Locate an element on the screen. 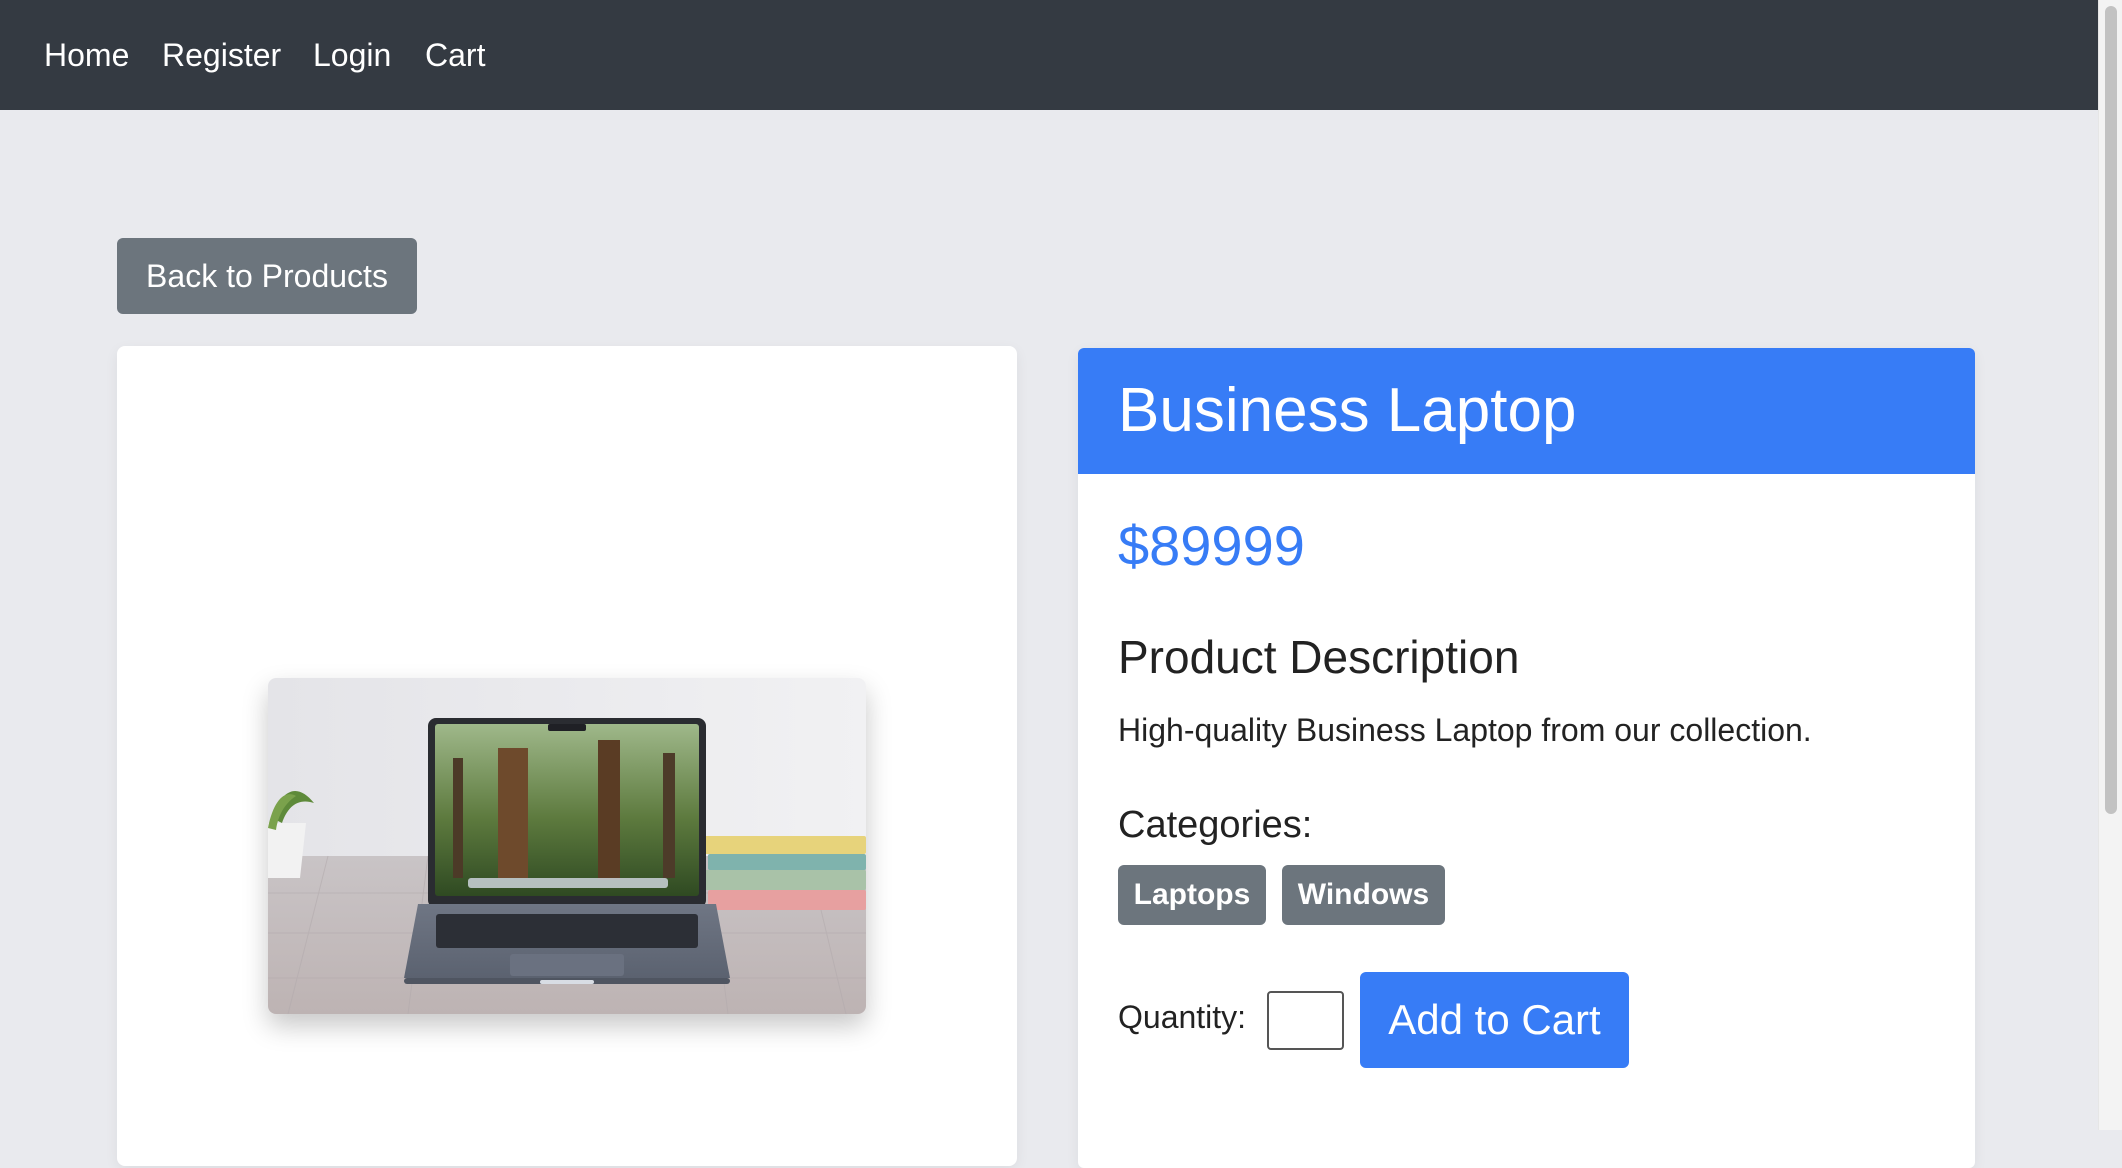 The width and height of the screenshot is (2122, 1168). add-to-cart-button: Add to Cart is located at coordinates (1494, 1020).